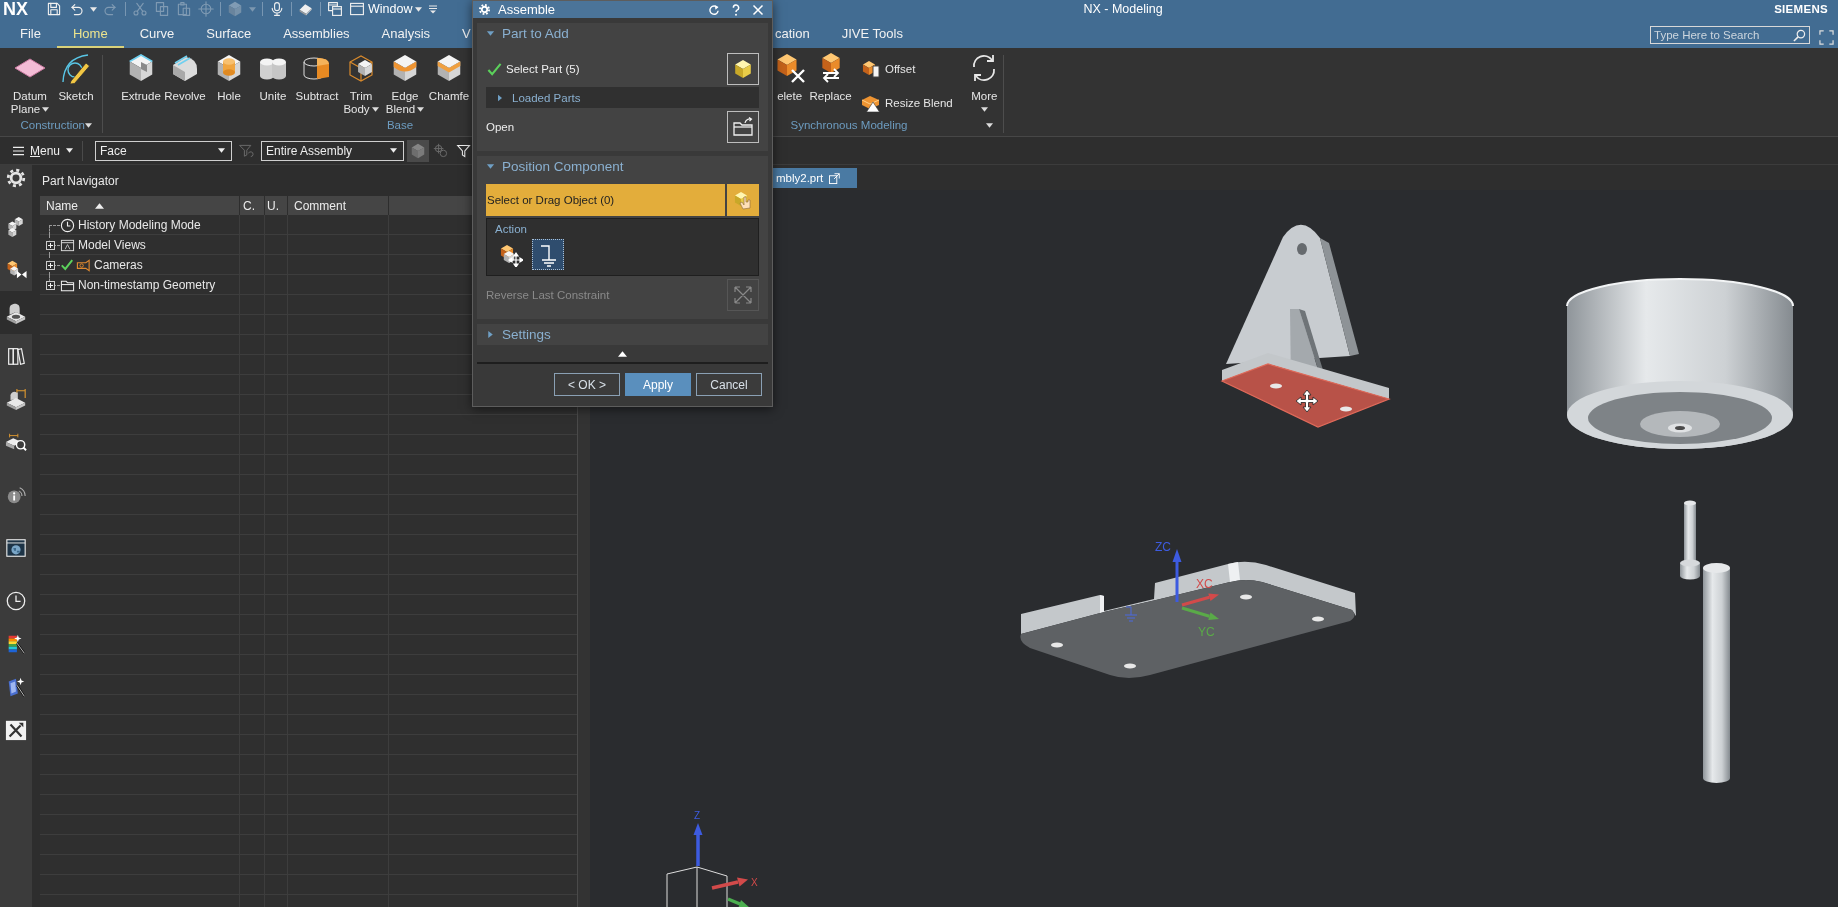  I want to click on check-icon, so click(67, 265).